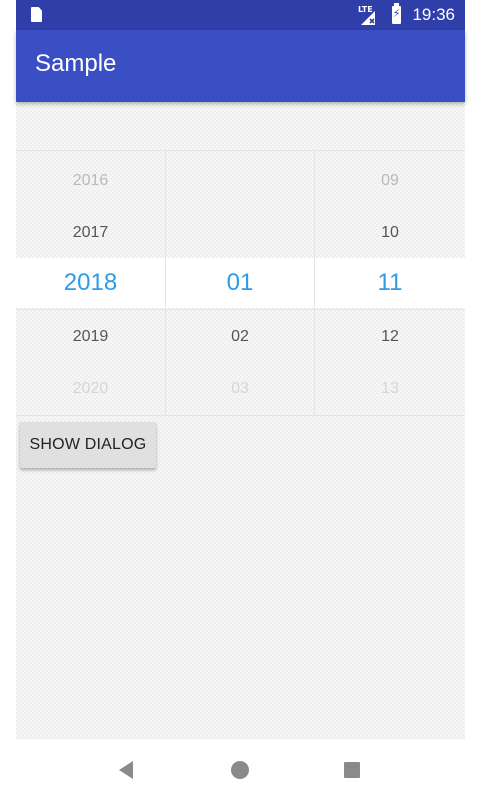 This screenshot has width=480, height=800. Describe the element at coordinates (390, 337) in the screenshot. I see `picker-item: 12` at that location.